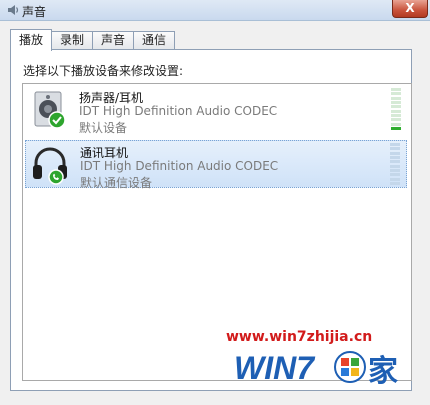  I want to click on tab-communications: 通信, so click(154, 40).